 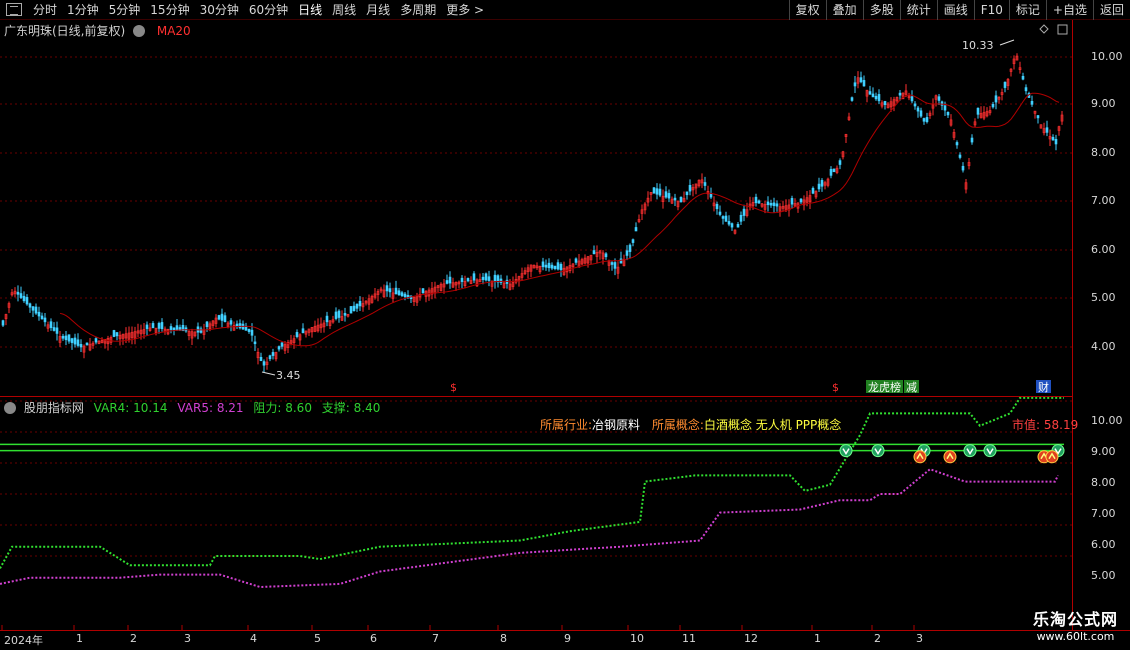 What do you see at coordinates (772, 425) in the screenshot?
I see `concept-value: 白酒概念 无人机 PPP概念` at bounding box center [772, 425].